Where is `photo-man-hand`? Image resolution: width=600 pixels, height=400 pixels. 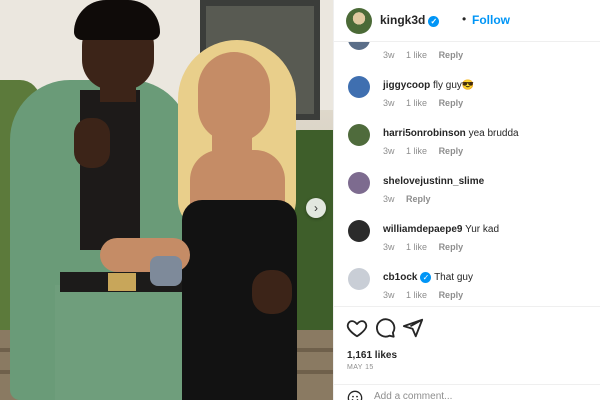
photo-man-hand is located at coordinates (92, 143).